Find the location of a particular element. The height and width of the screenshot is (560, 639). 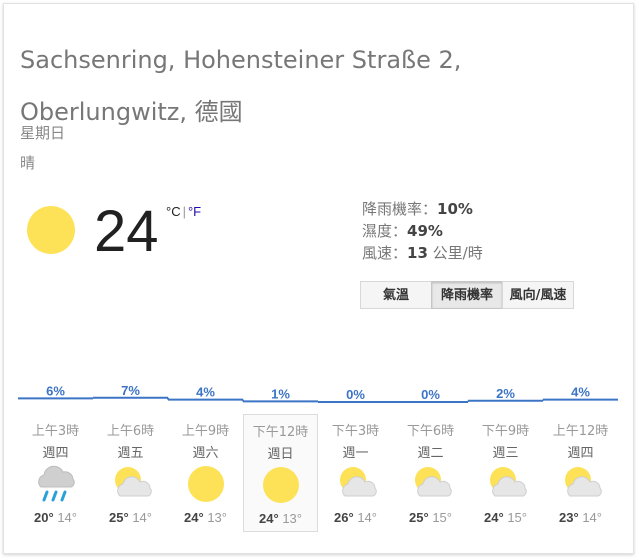

forecast-day: 上午12時週四 23° 14° is located at coordinates (580, 473).